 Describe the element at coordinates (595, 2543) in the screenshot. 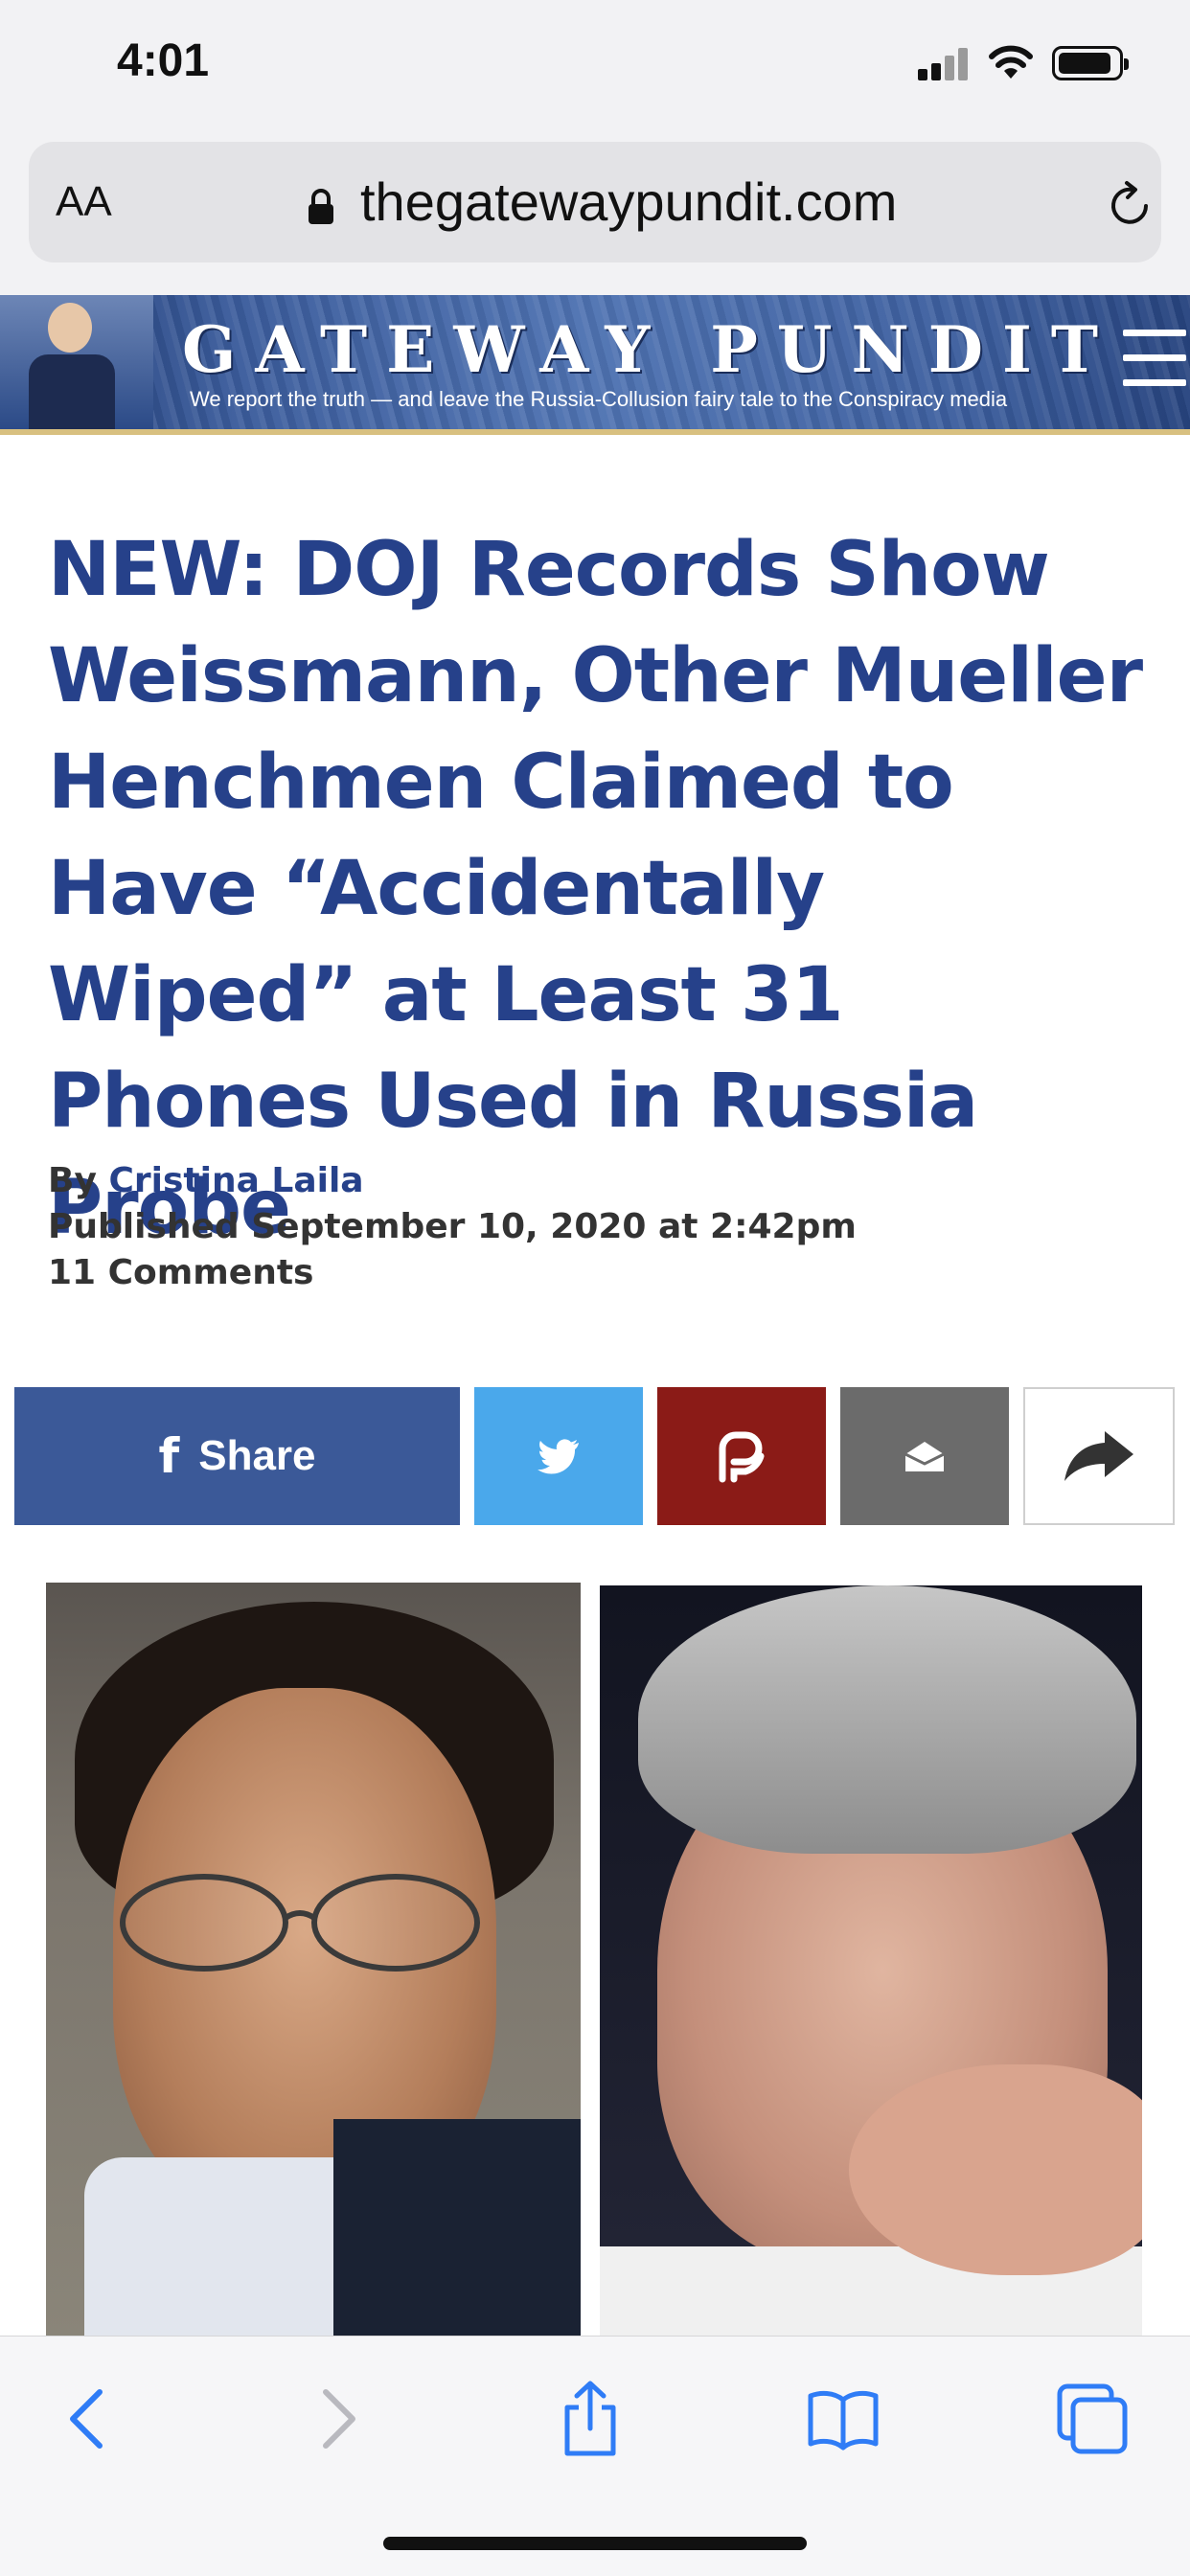

I see `home-indicator` at that location.